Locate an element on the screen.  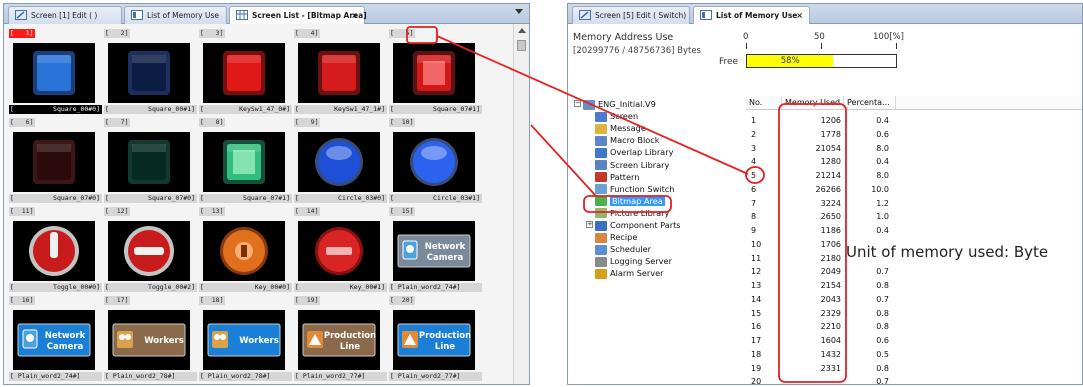
bitmap-item: [ 8] [Square_07#1] is located at coordinates (245, 164).